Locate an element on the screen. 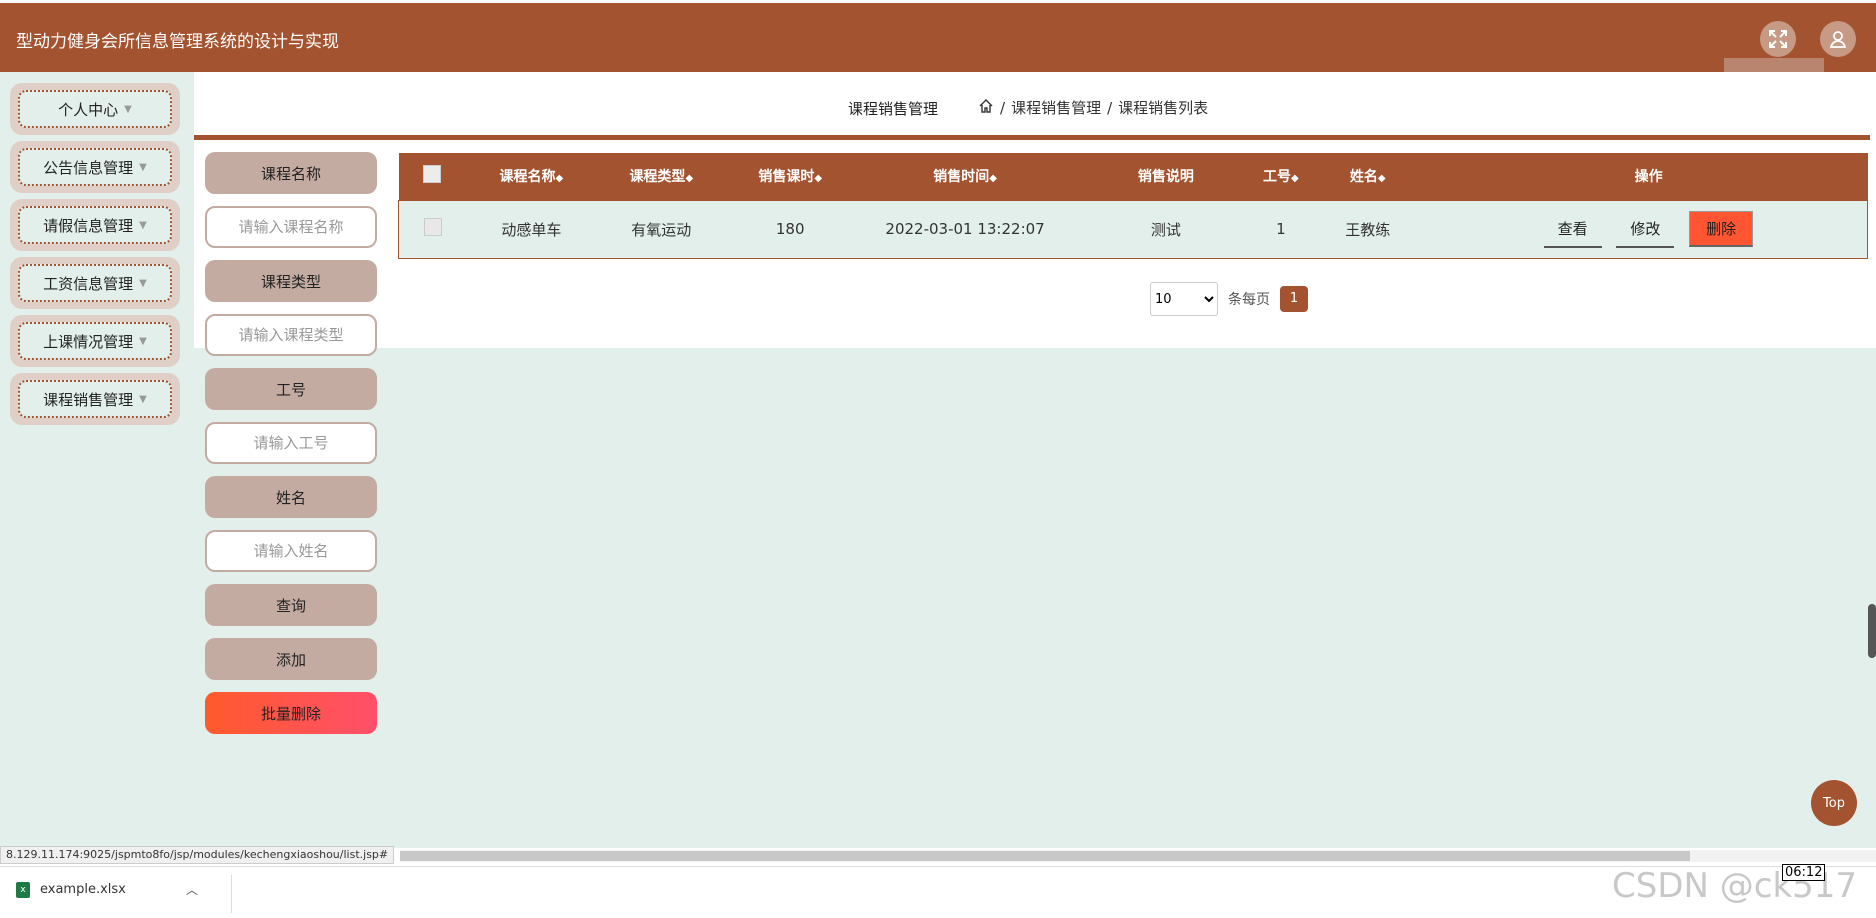 The height and width of the screenshot is (918, 1876). chevron-up-icon: ︿ is located at coordinates (192, 889).